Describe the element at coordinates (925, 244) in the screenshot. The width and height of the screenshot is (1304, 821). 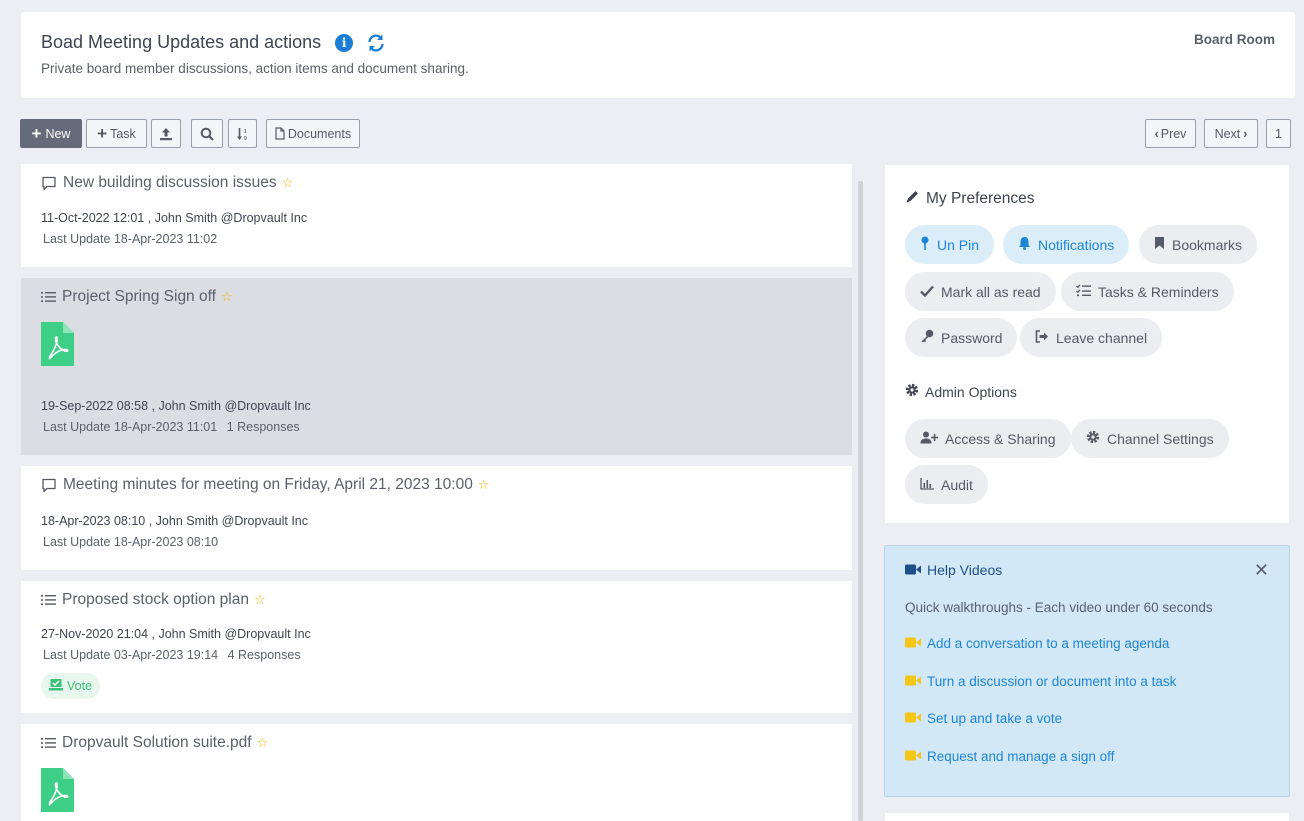
I see `pin-icon` at that location.